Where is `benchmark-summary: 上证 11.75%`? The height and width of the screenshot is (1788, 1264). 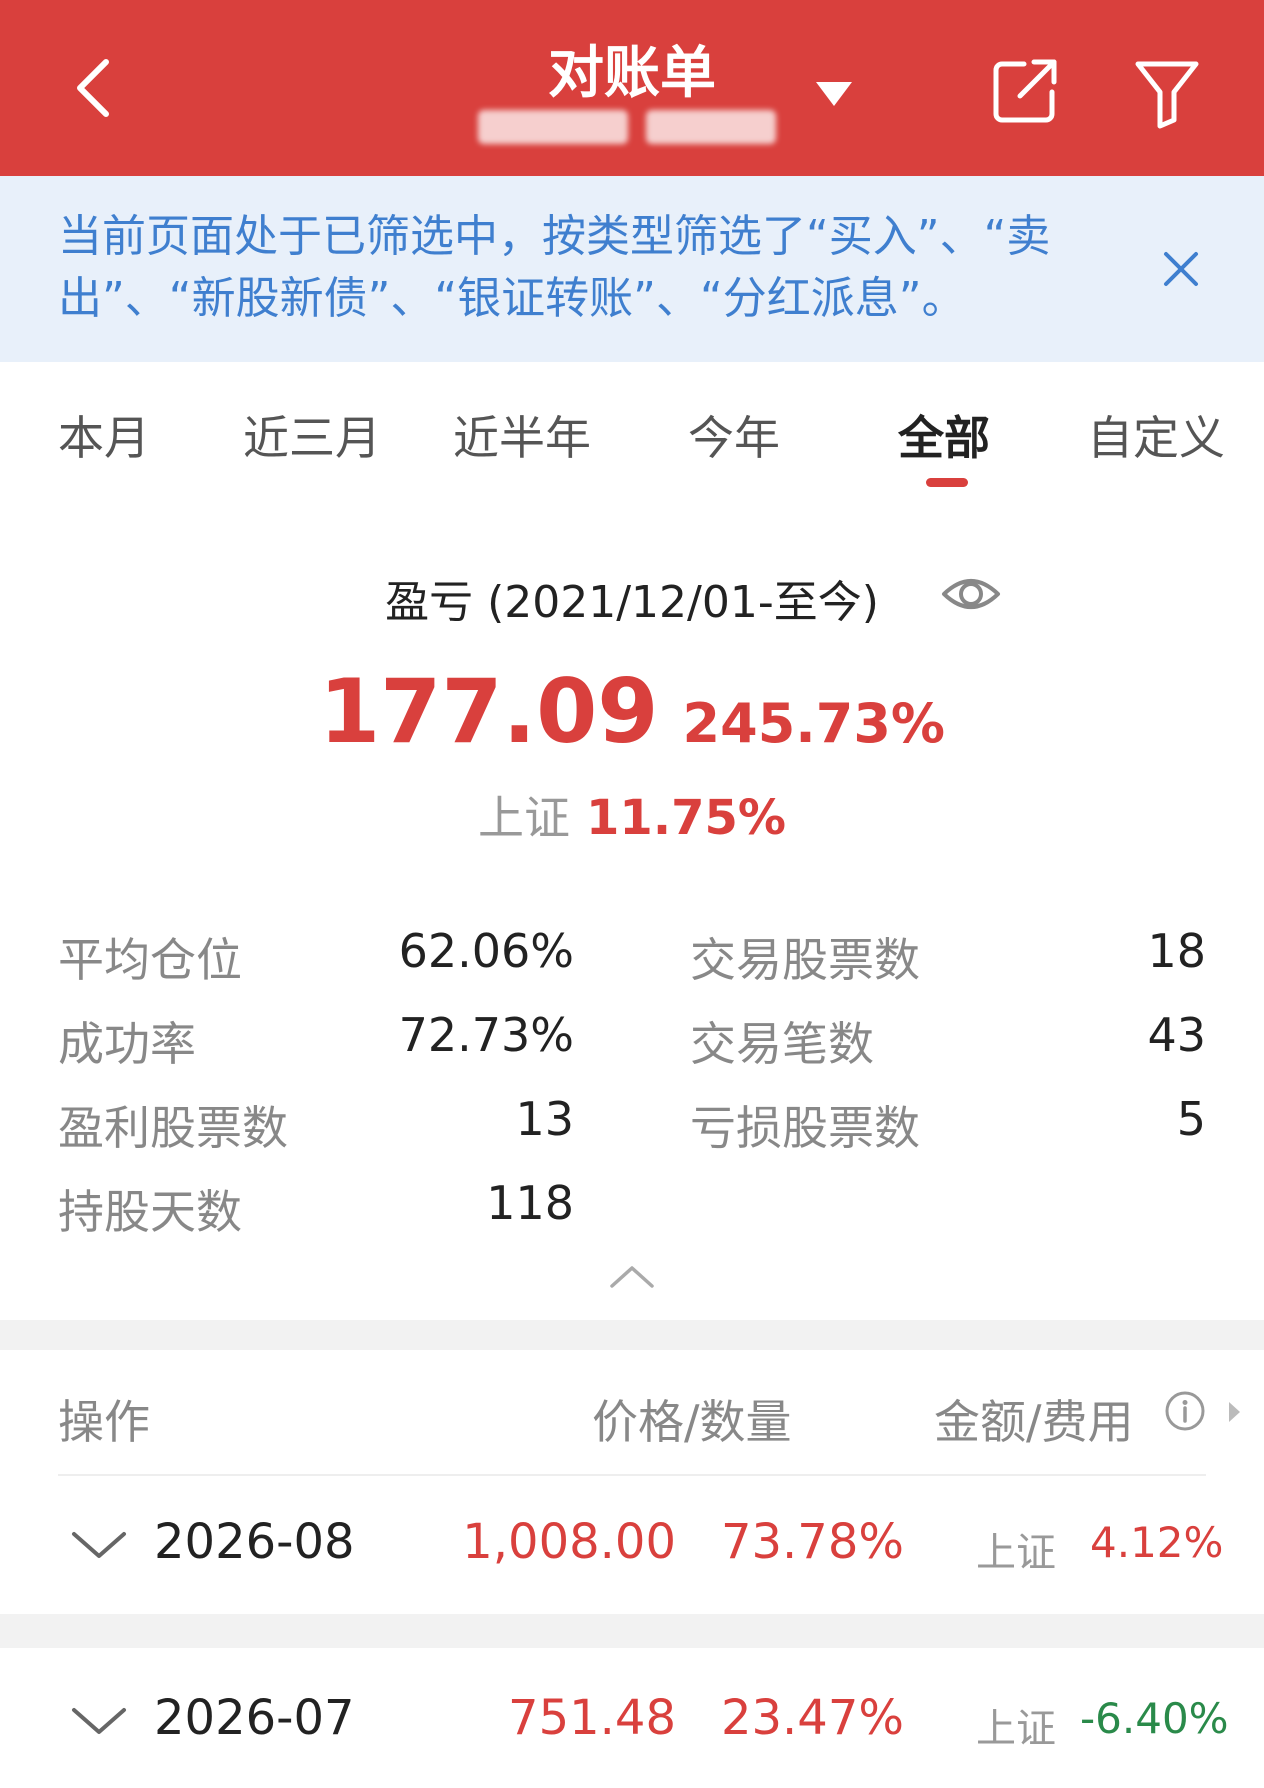
benchmark-summary: 上证 11.75% is located at coordinates (632, 815).